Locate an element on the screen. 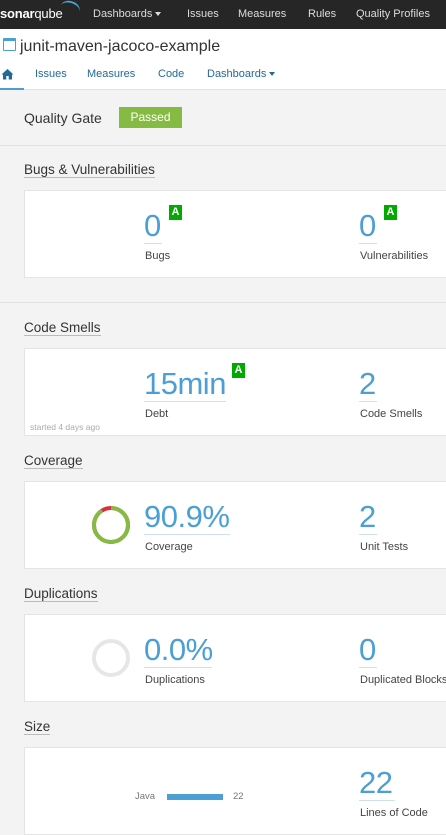 The height and width of the screenshot is (835, 446). vulnerabilities-label: Vulnerabilities is located at coordinates (394, 256).